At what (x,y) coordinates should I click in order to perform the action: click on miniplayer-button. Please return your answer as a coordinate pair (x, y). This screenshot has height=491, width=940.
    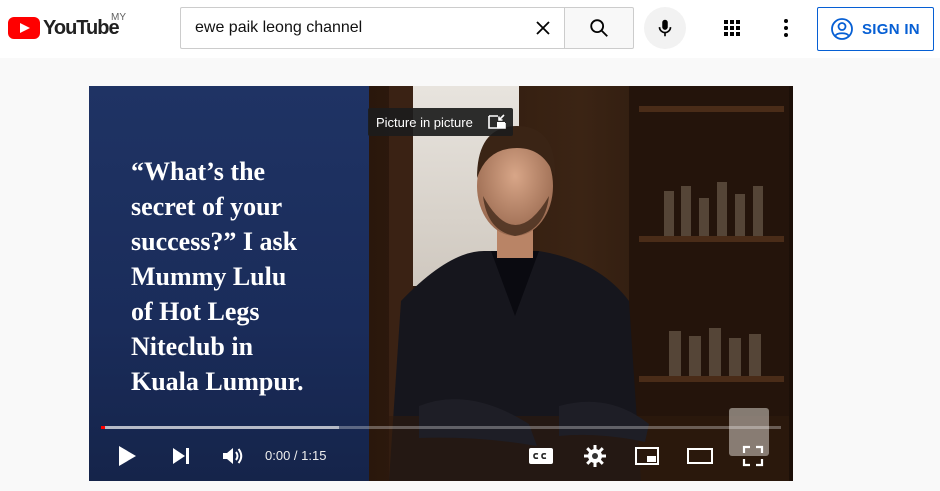
    Looking at the image, I should click on (647, 456).